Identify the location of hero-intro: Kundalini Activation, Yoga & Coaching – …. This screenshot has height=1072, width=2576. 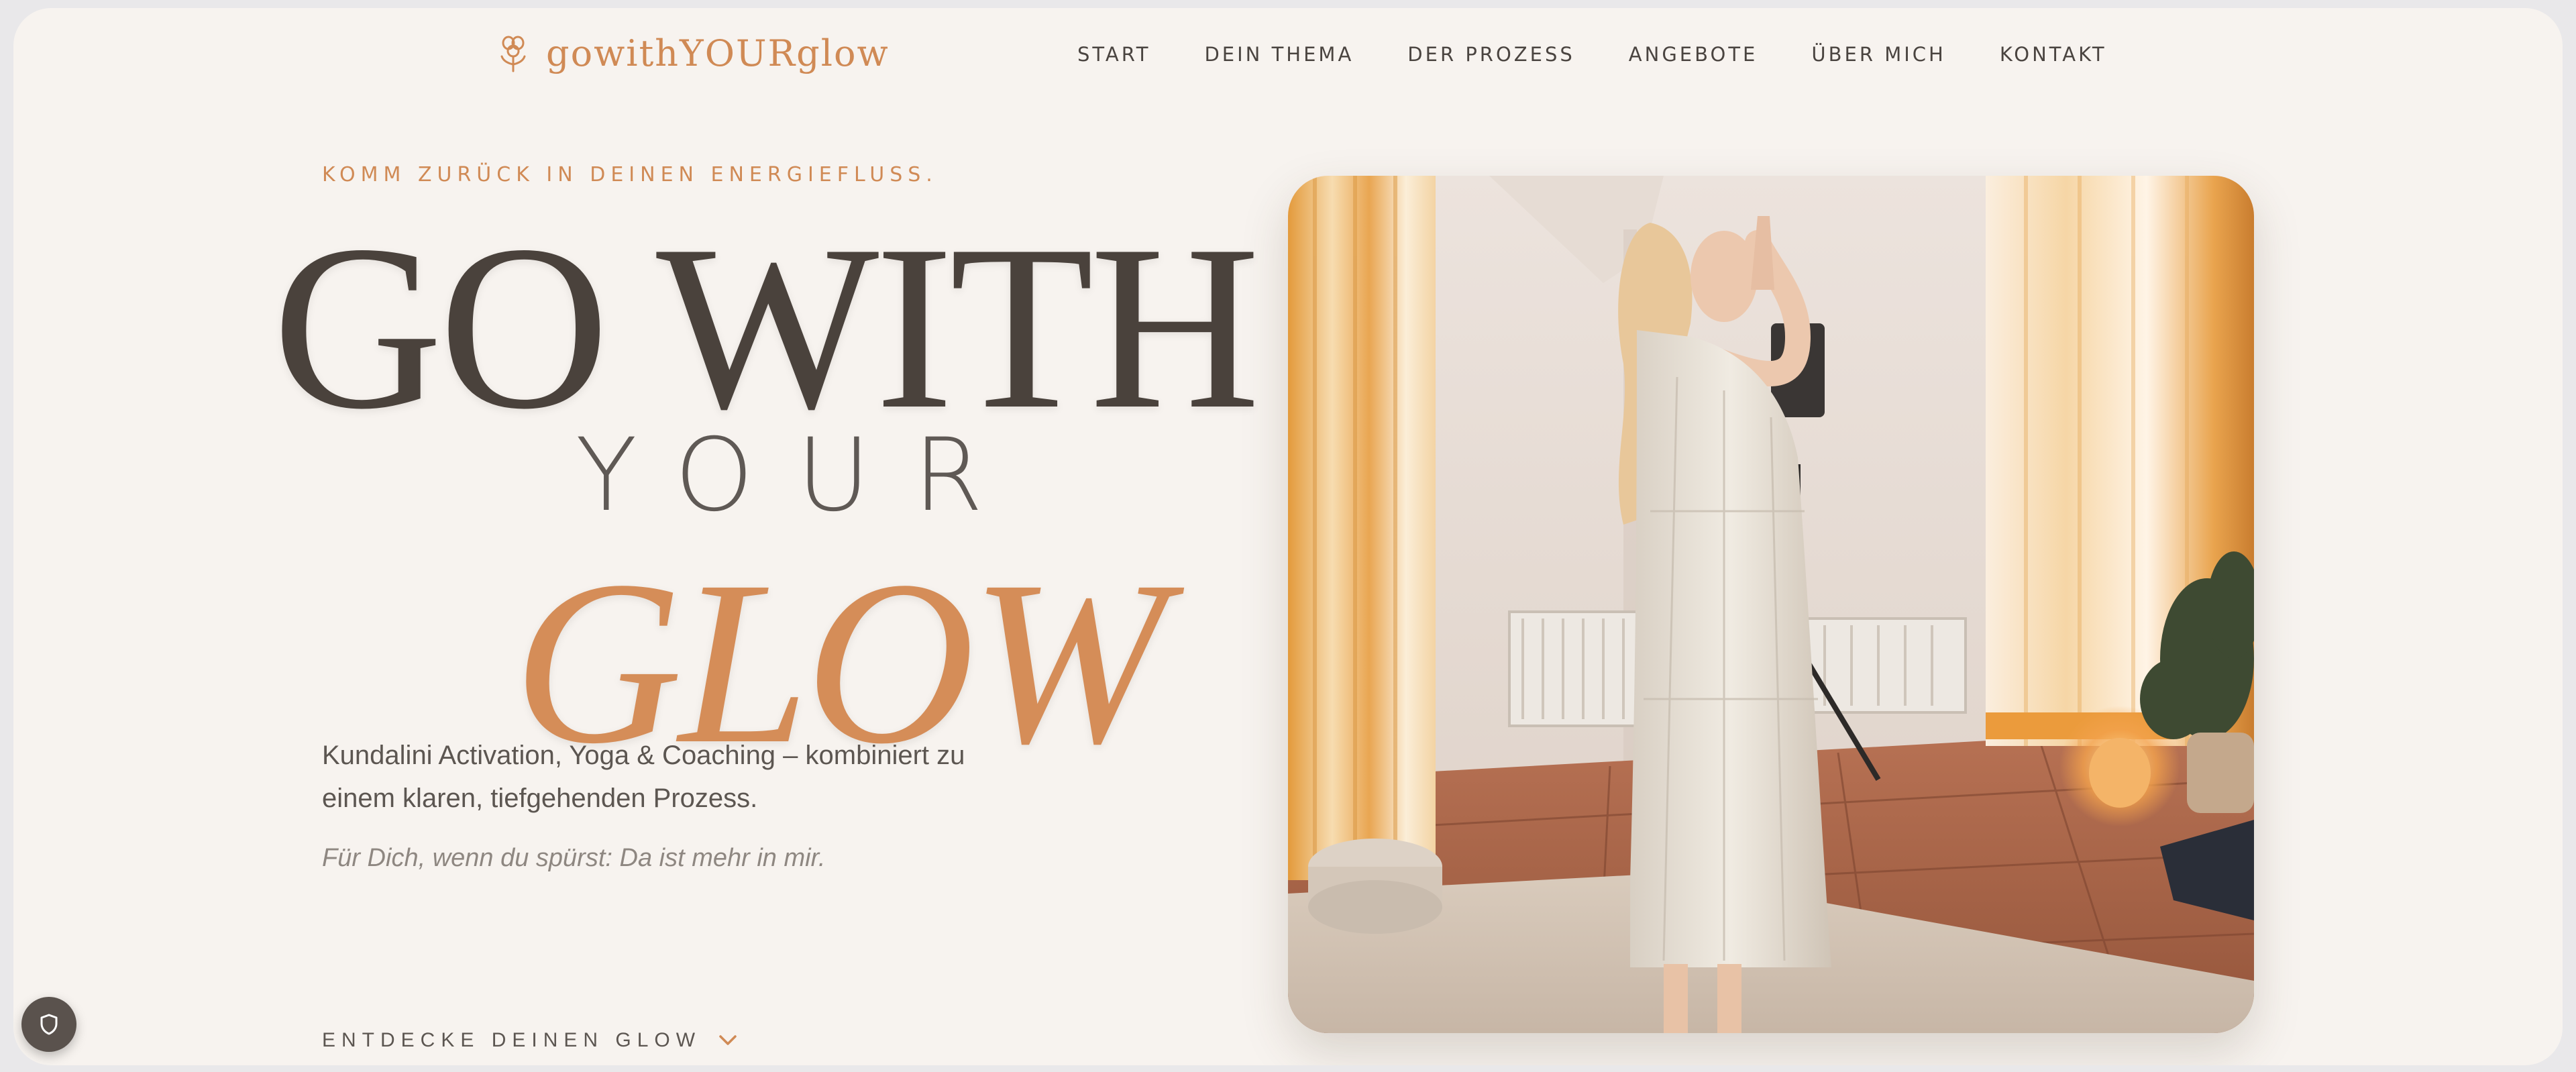
(643, 777).